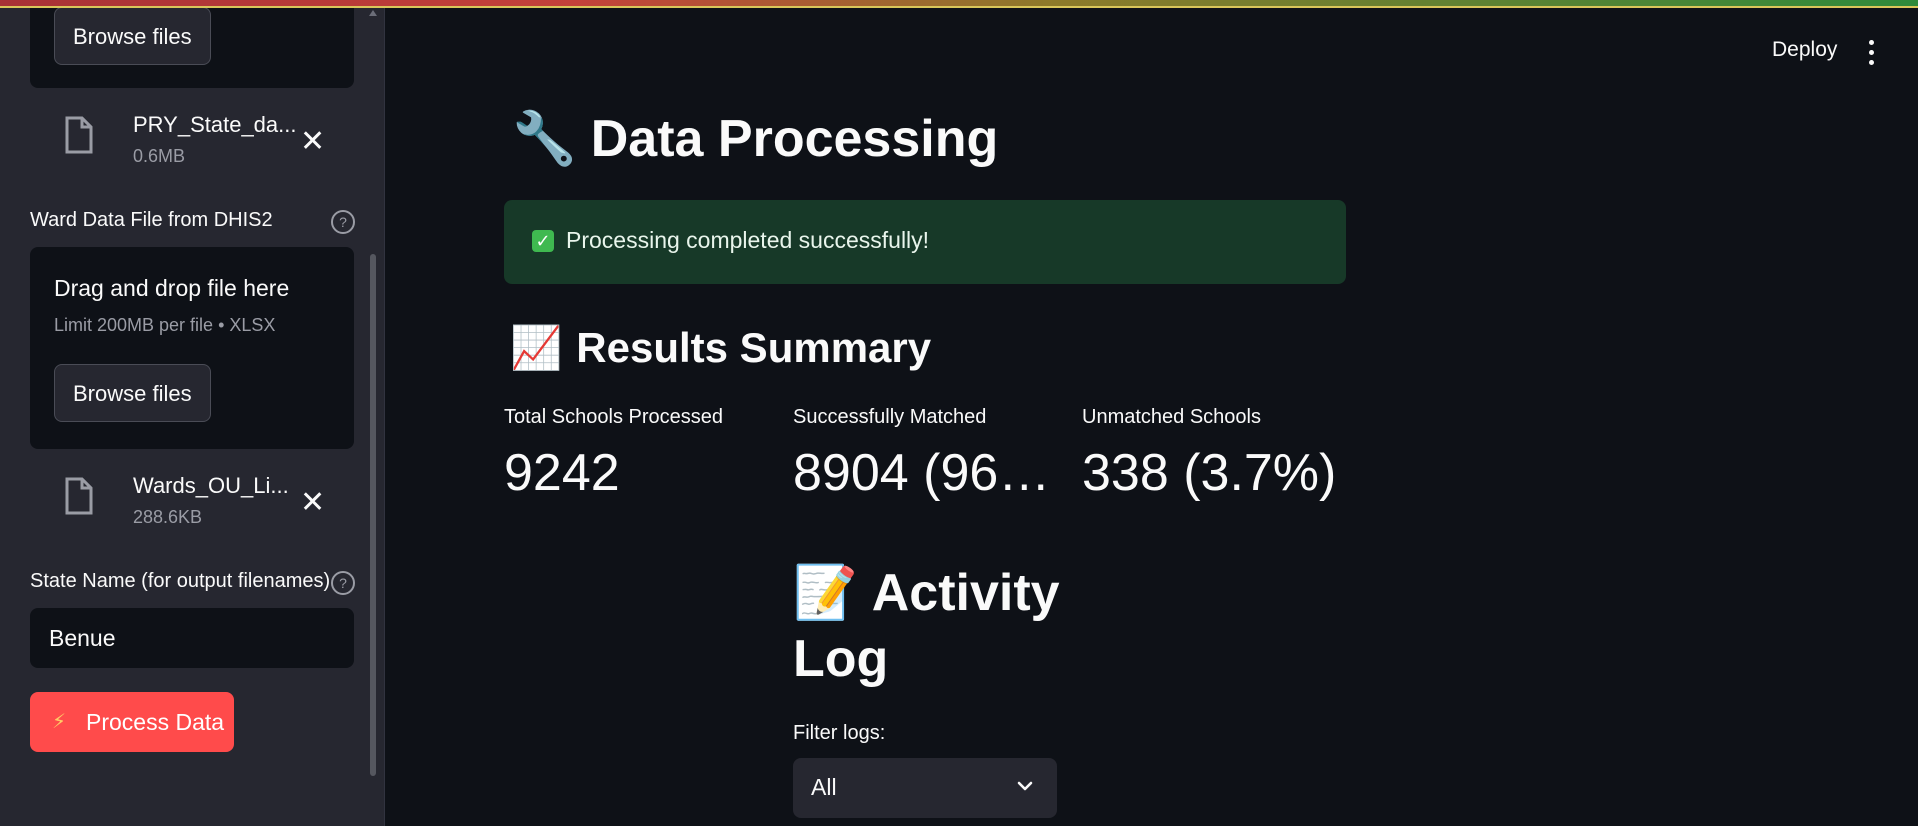 Image resolution: width=1918 pixels, height=826 pixels. Describe the element at coordinates (794, 139) in the screenshot. I see `page-title-text: Data Processing` at that location.